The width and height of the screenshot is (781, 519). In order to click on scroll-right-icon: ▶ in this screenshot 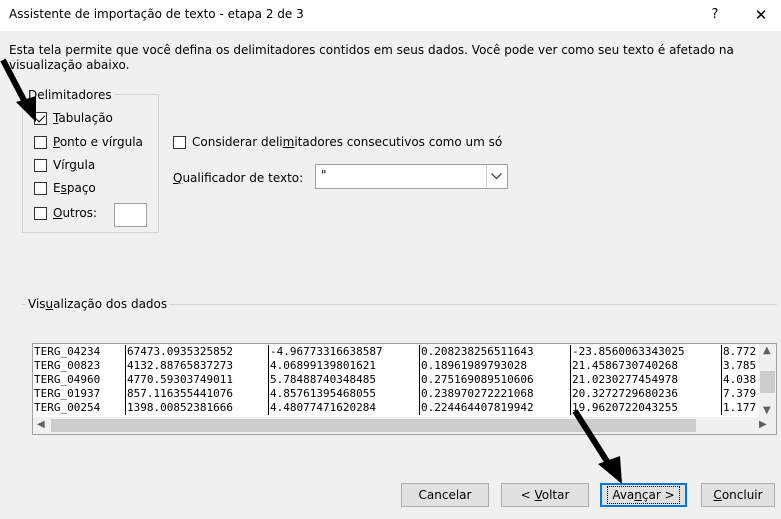, I will do `click(763, 424)`.